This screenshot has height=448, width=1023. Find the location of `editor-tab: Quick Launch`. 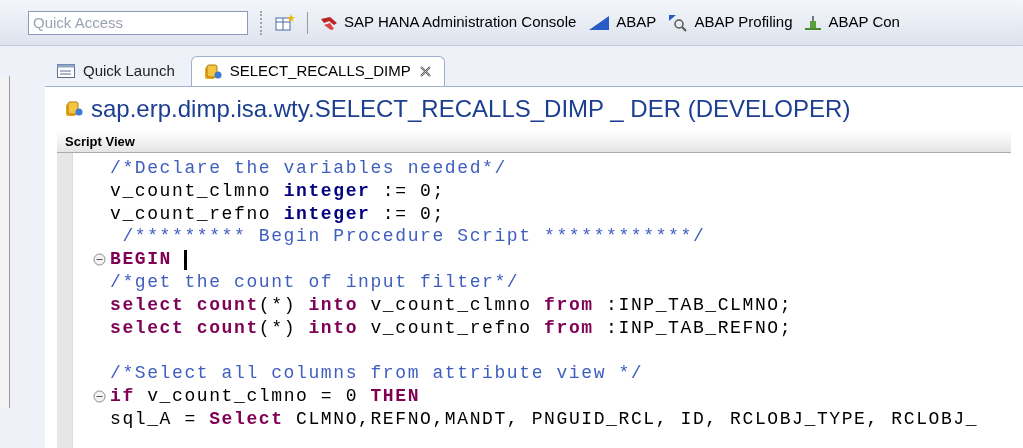

editor-tab: Quick Launch is located at coordinates (116, 71).